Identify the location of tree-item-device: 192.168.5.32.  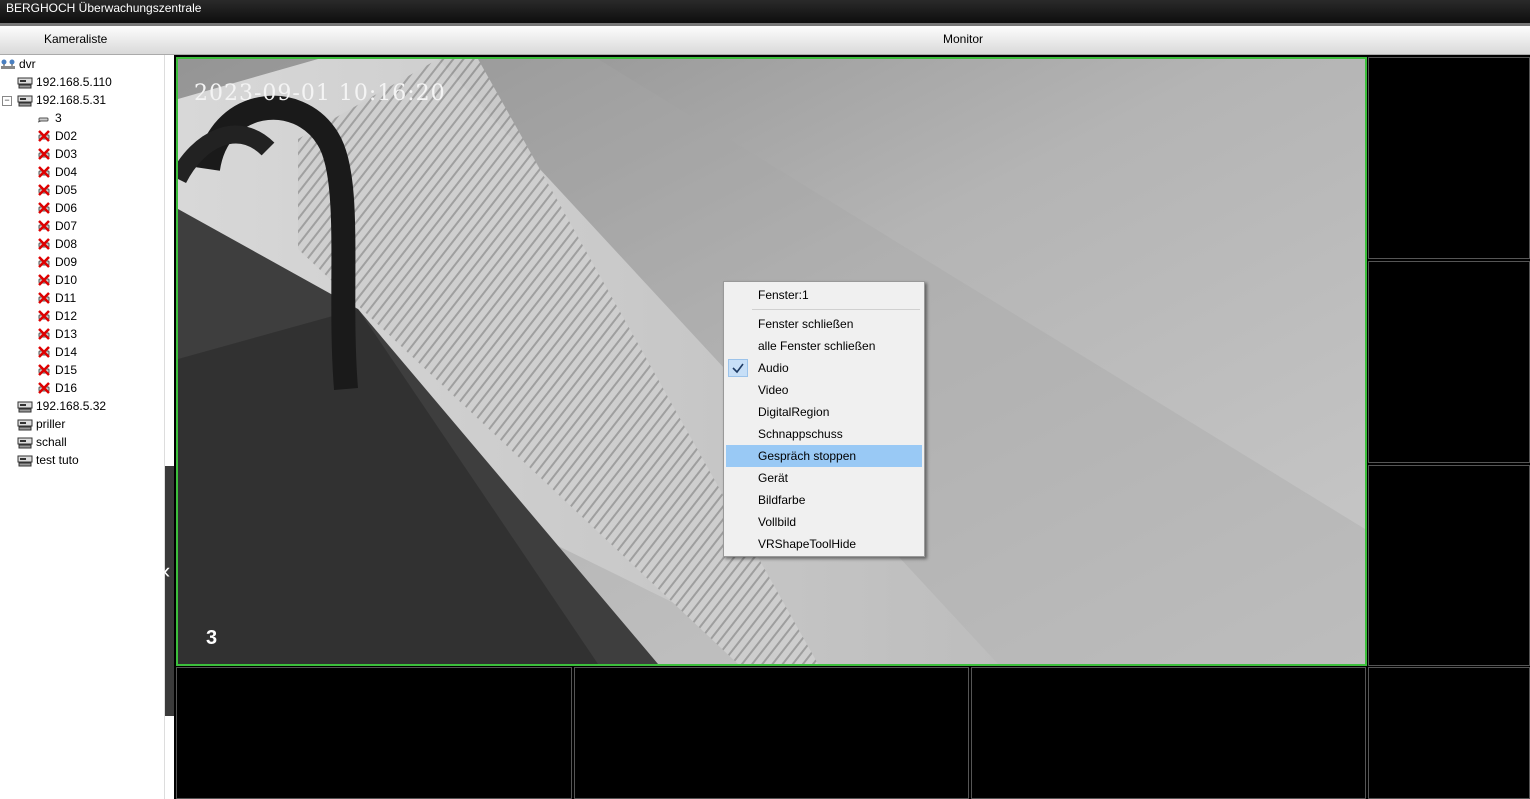
(61, 406).